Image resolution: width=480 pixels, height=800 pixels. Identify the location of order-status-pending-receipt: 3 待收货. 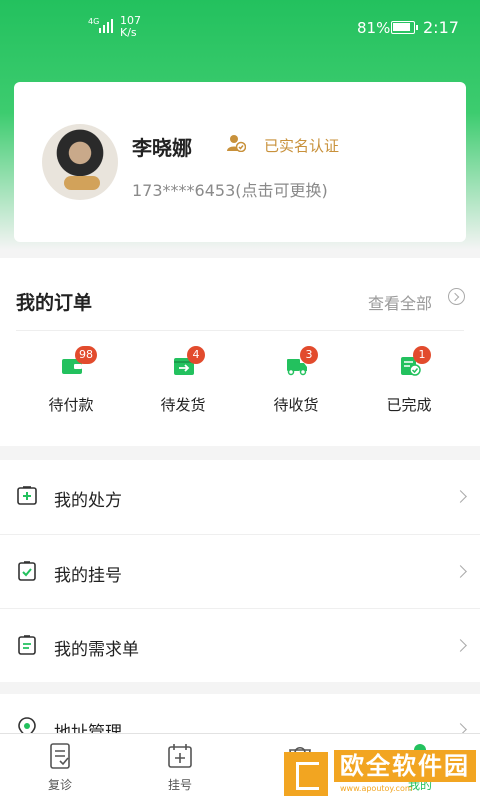
(296, 386).